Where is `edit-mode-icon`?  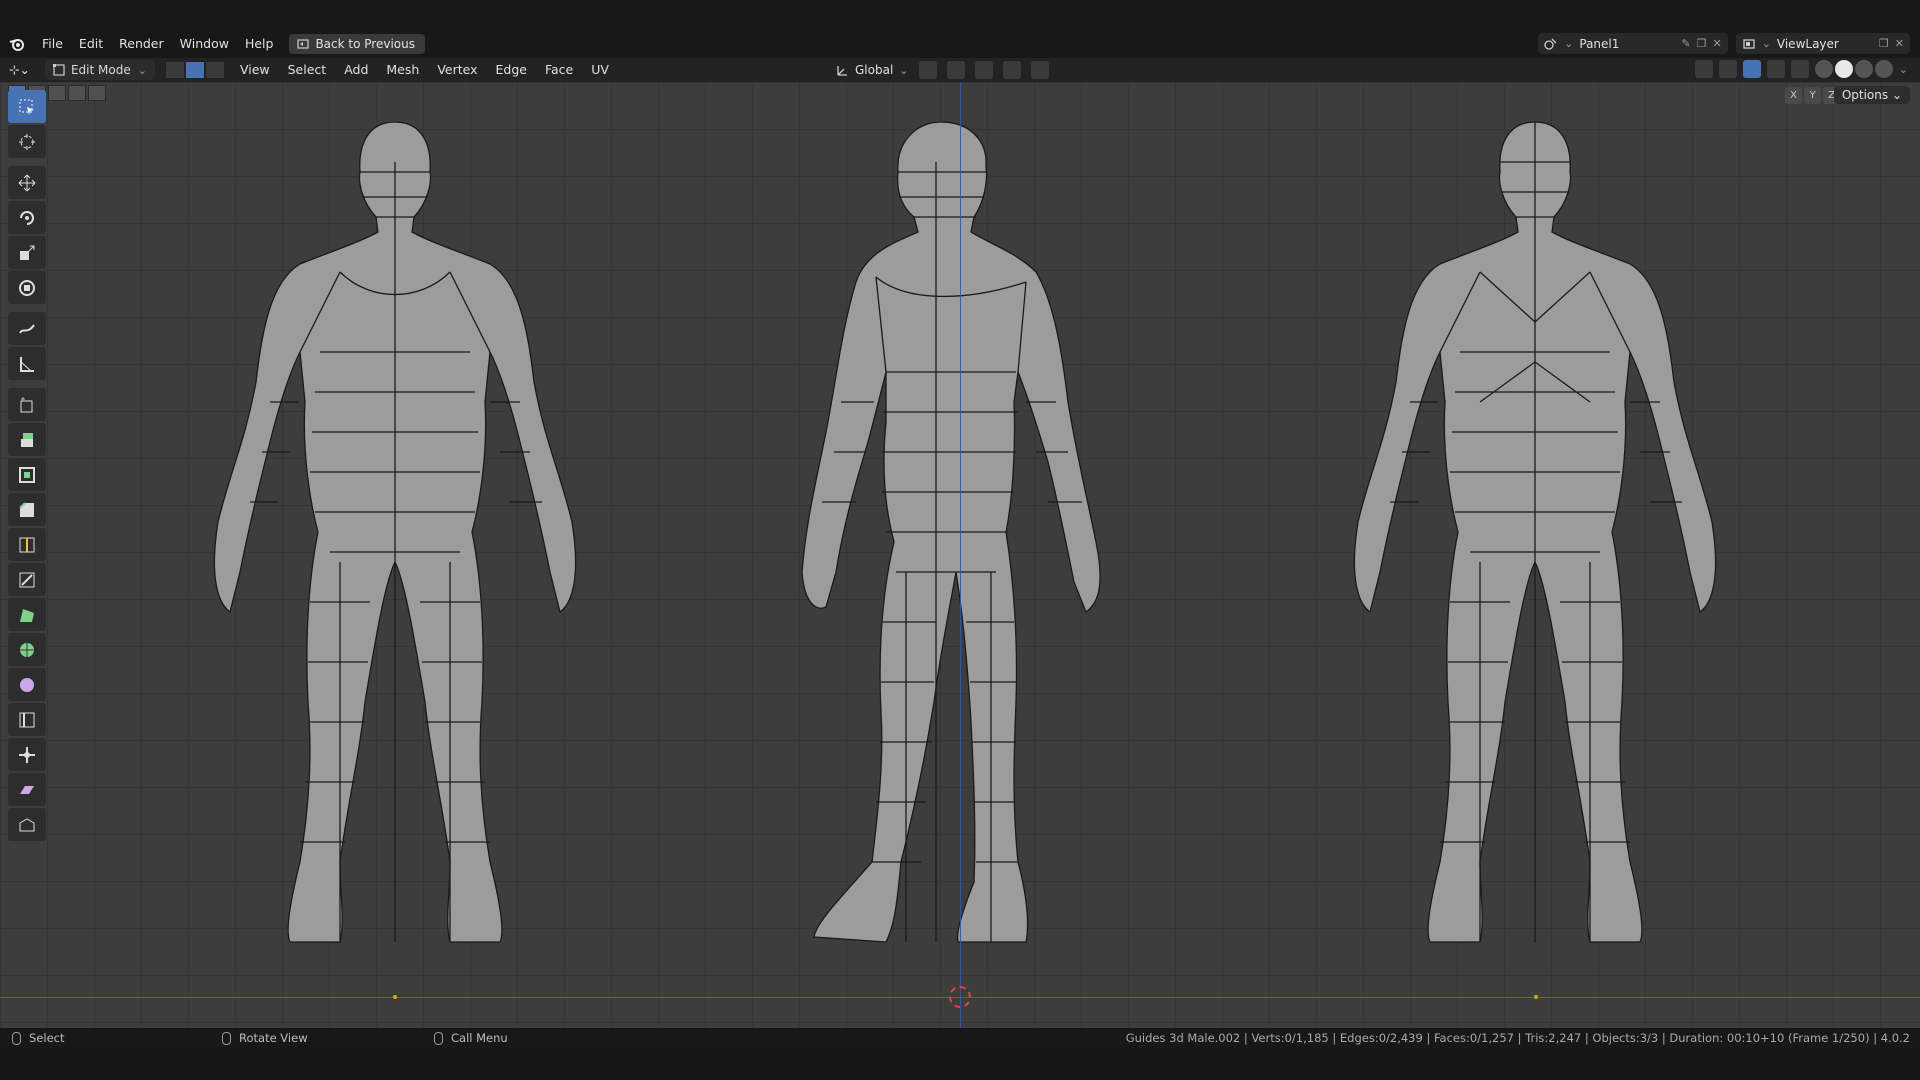
edit-mode-icon is located at coordinates (58, 70).